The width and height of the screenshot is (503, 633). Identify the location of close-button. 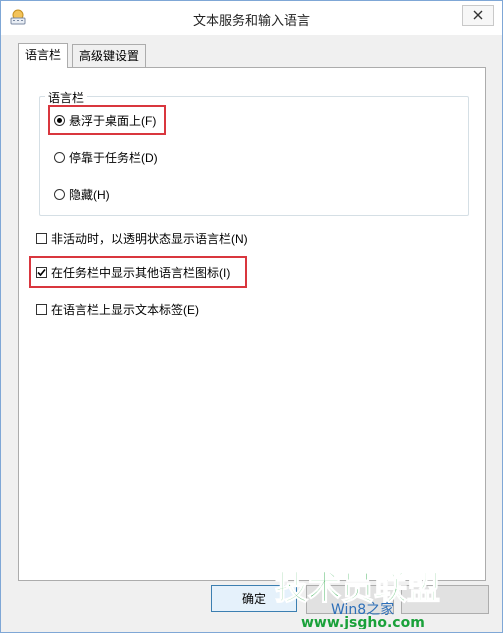
(478, 15).